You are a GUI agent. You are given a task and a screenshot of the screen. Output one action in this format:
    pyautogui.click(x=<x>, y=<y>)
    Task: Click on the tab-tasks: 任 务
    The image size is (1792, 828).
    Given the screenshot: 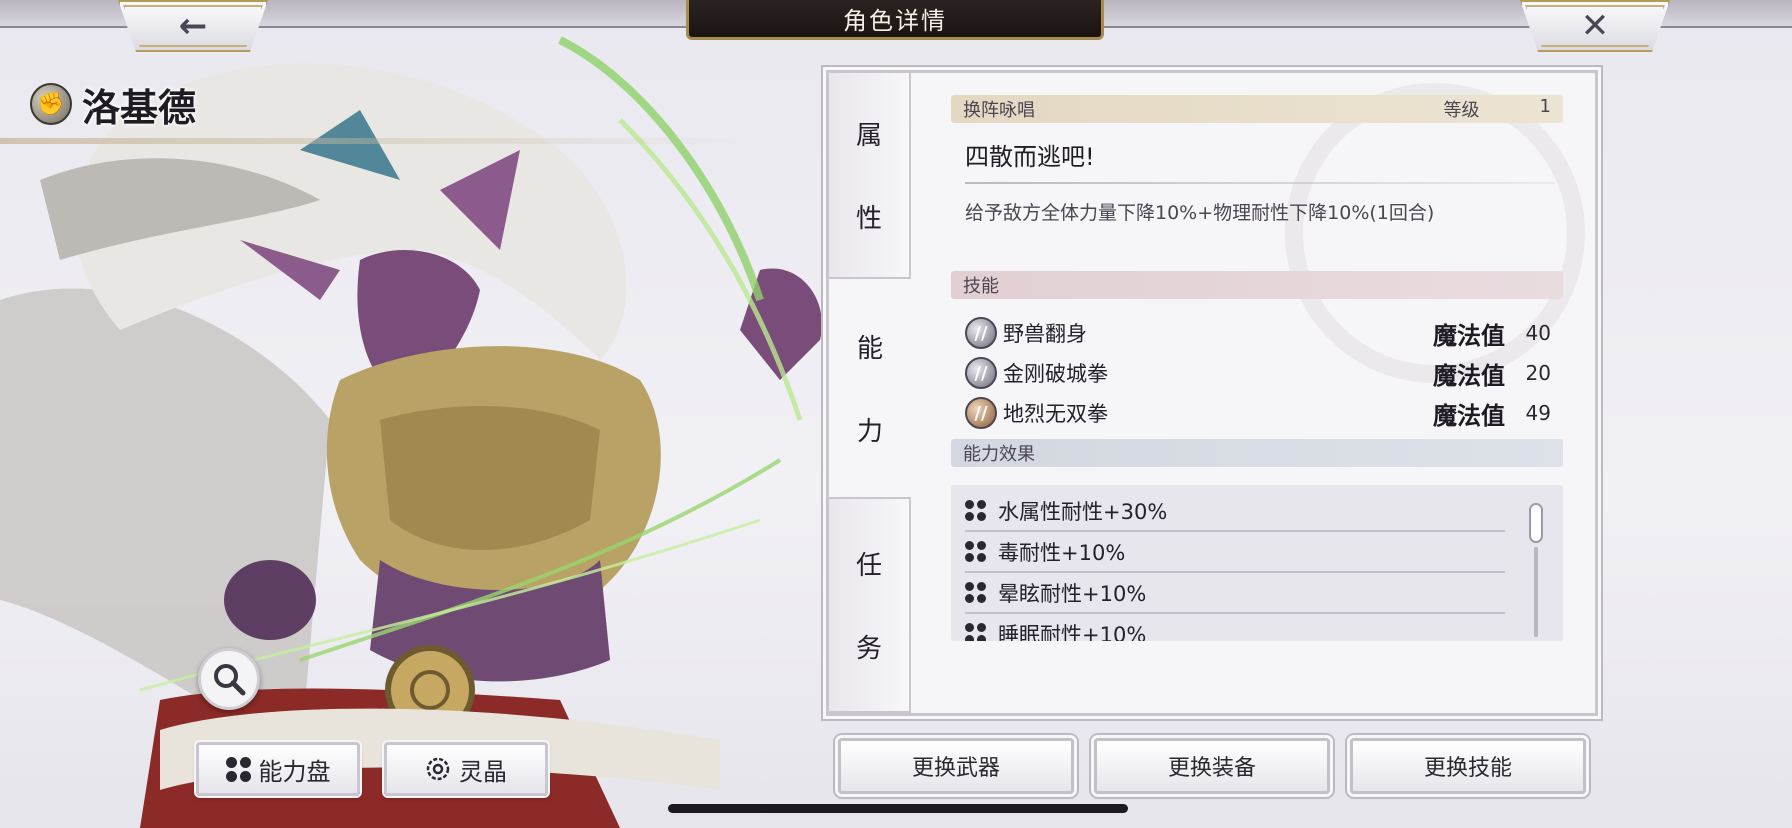 What is the action you would take?
    pyautogui.click(x=870, y=606)
    